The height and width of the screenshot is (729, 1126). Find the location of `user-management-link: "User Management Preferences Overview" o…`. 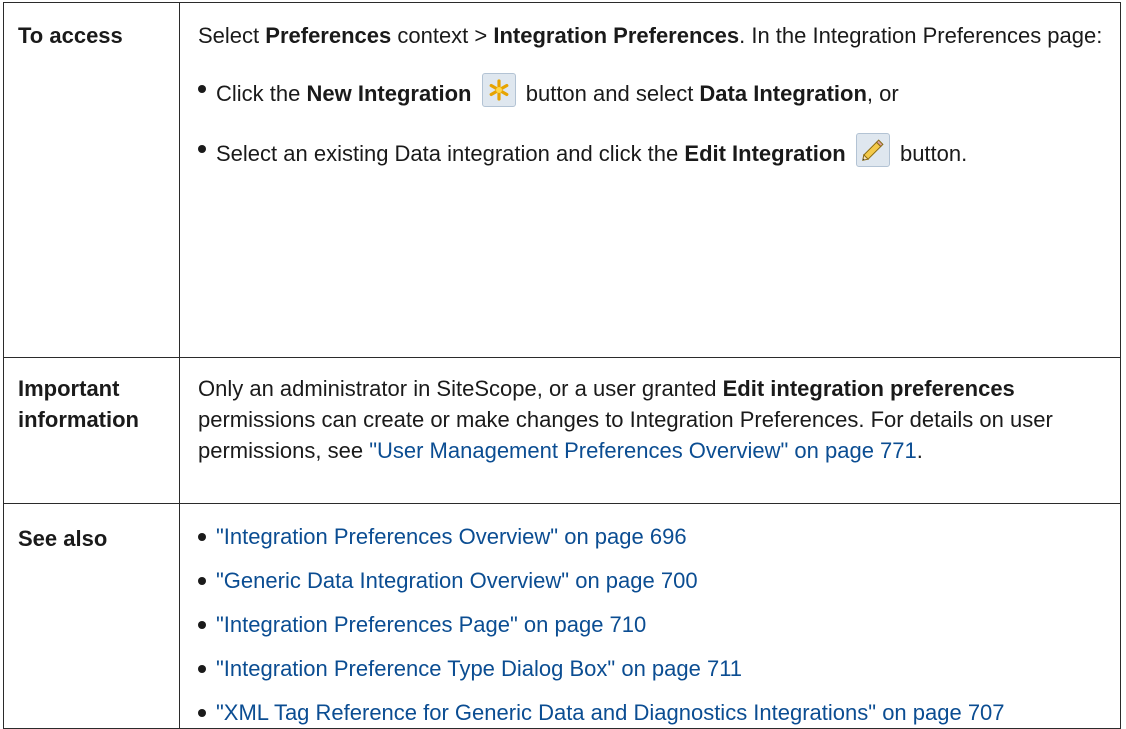

user-management-link: "User Management Preferences Overview" o… is located at coordinates (643, 450).